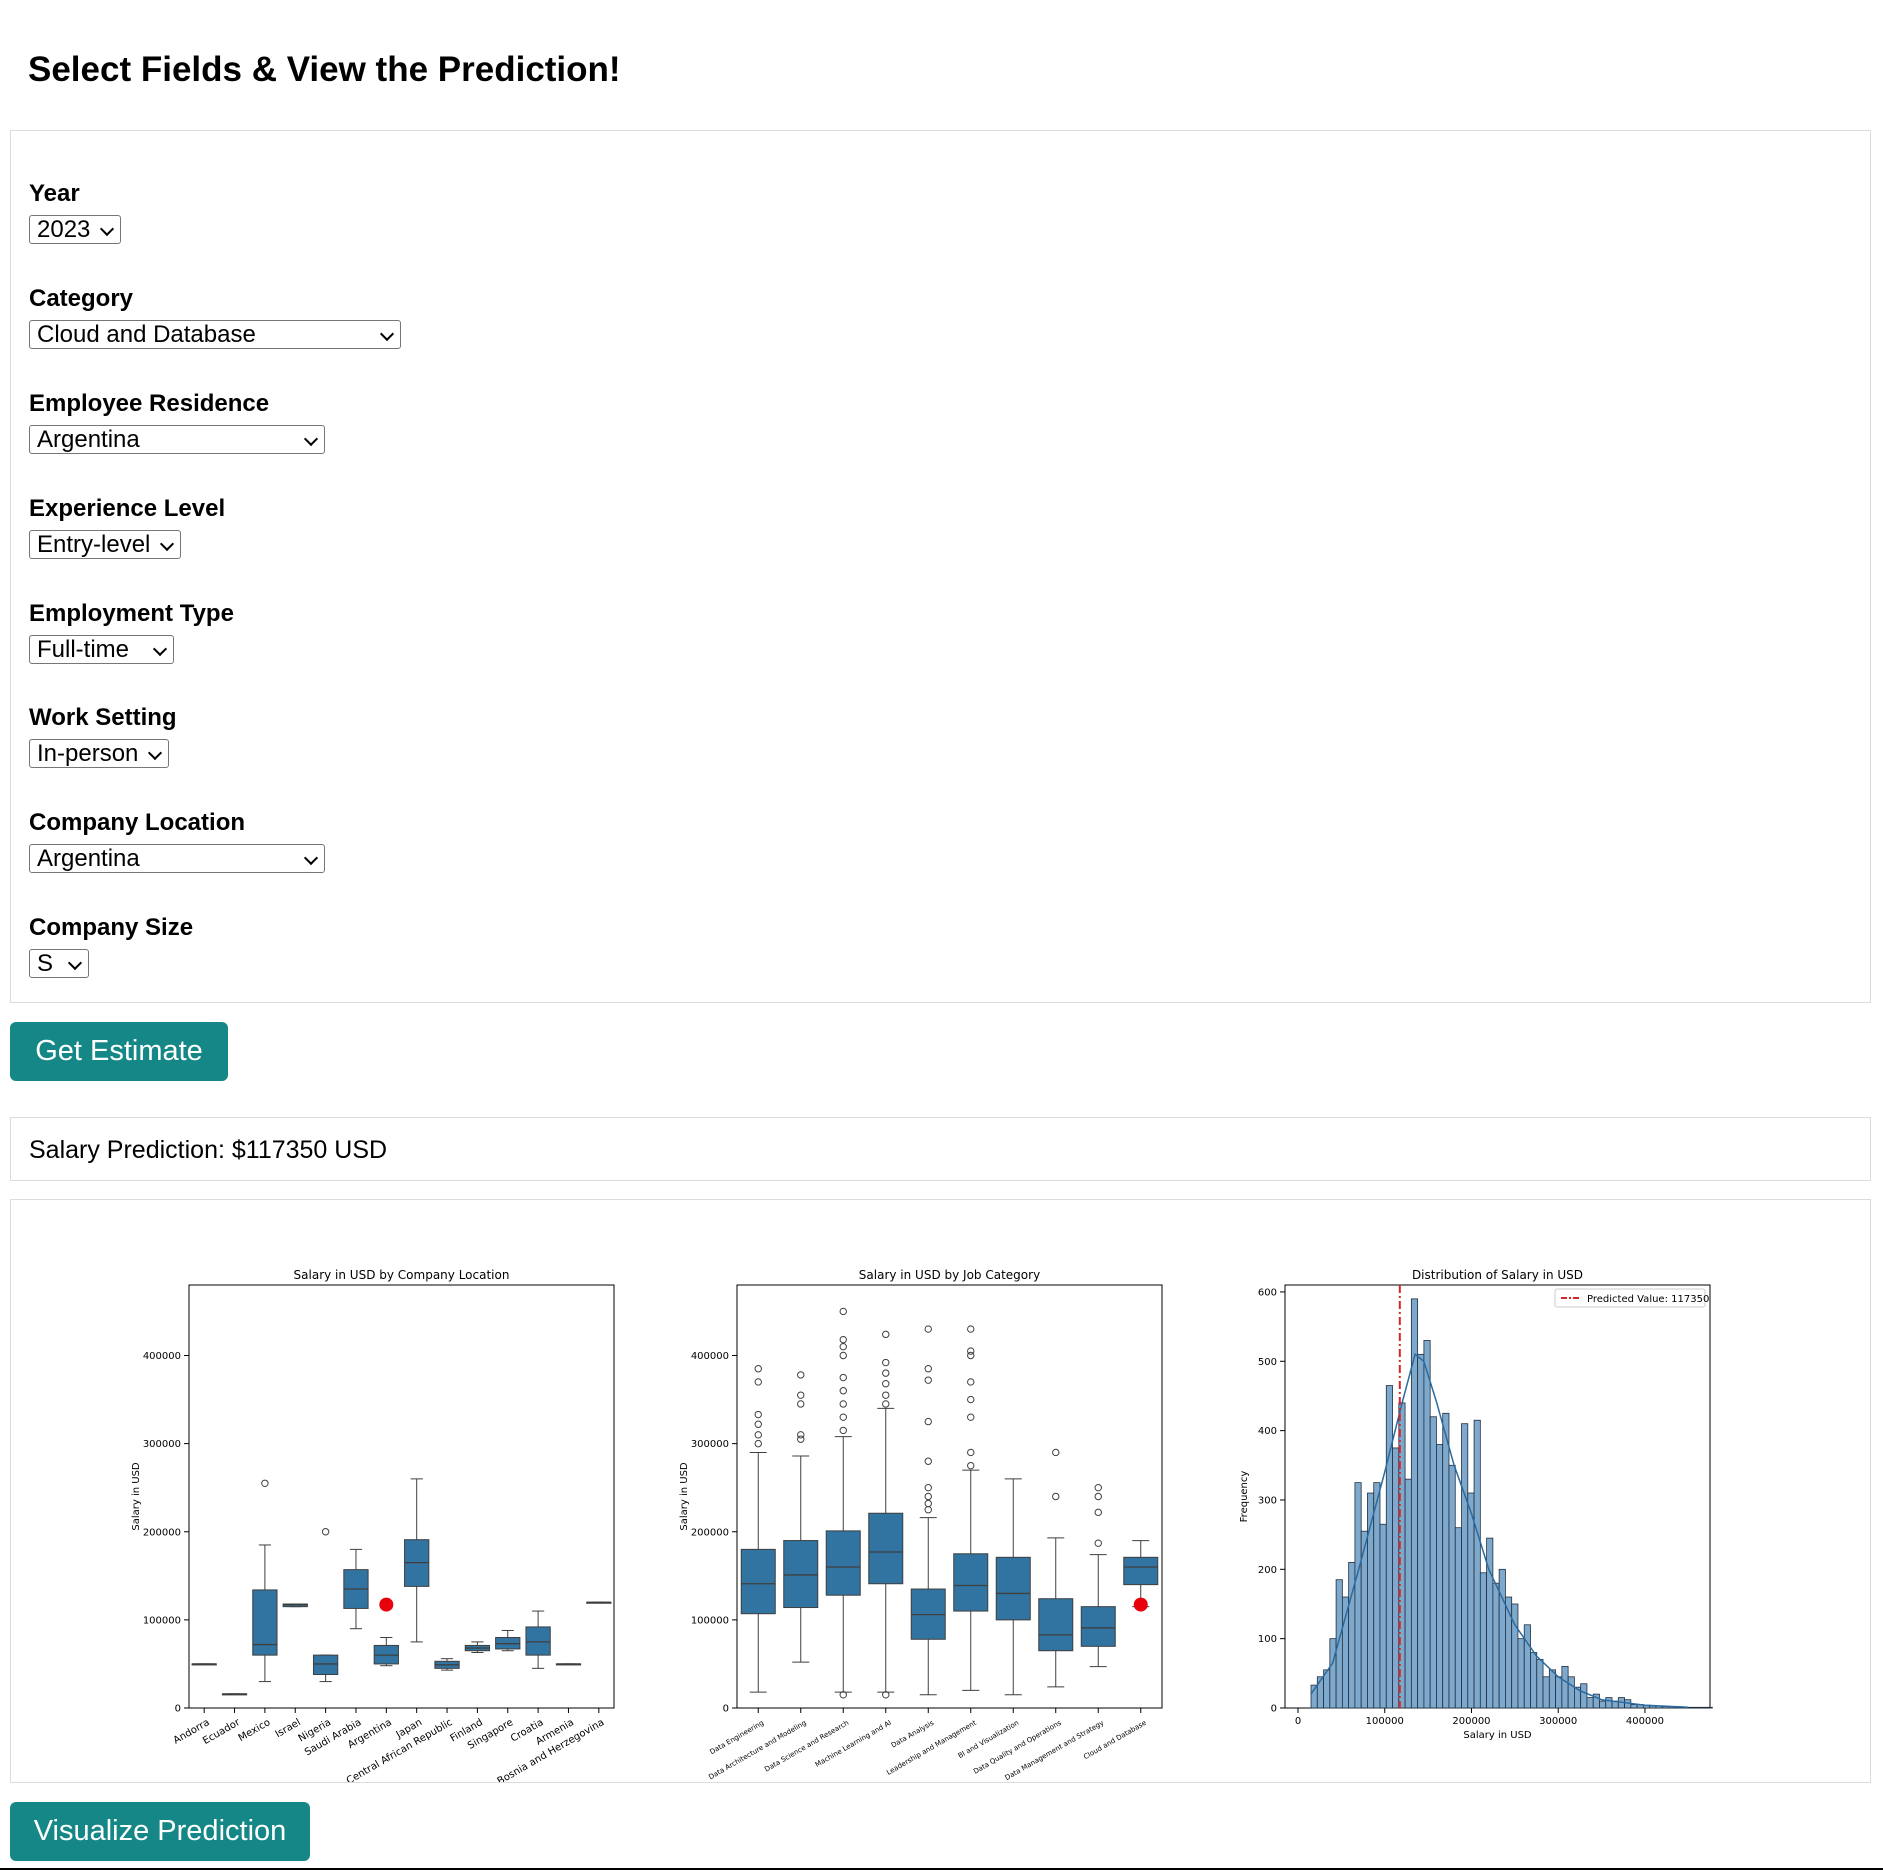 Image resolution: width=1883 pixels, height=1870 pixels. What do you see at coordinates (127, 527) in the screenshot?
I see `experience-level-field: Experience Level Entry-level` at bounding box center [127, 527].